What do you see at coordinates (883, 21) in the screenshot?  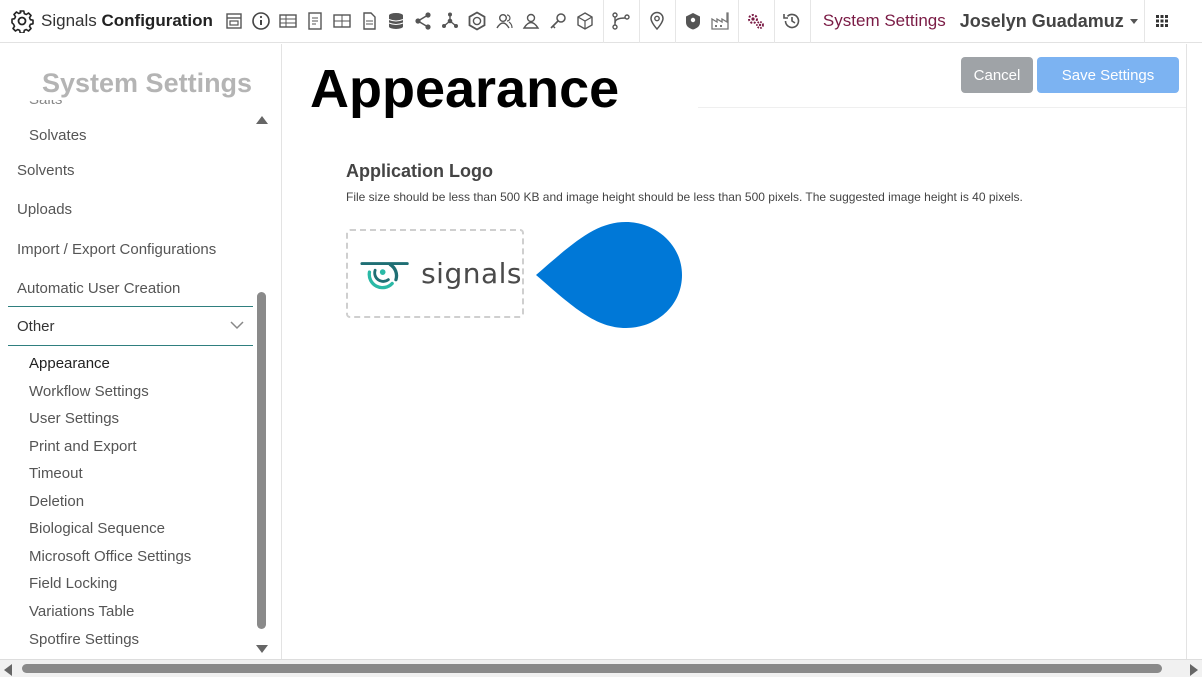 I see `system-settings-link: System Settings` at bounding box center [883, 21].